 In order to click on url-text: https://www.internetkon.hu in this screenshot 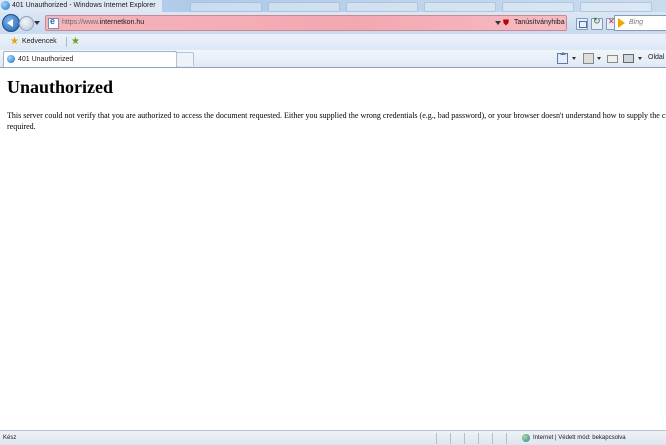, I will do `click(103, 23)`.